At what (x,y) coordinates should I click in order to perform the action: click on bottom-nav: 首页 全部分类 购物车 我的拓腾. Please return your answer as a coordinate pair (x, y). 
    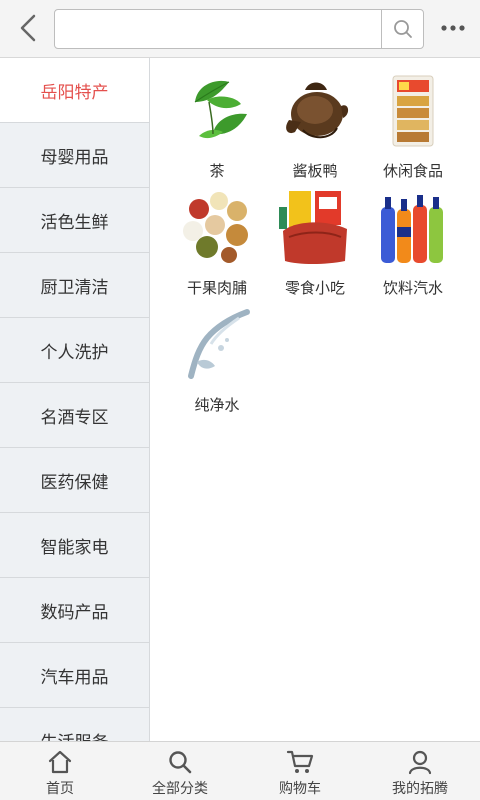
    Looking at the image, I should click on (240, 770).